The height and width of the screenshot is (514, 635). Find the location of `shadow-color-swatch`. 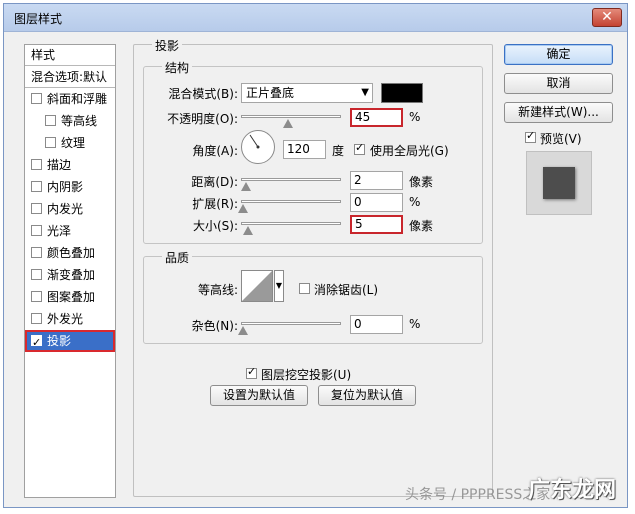

shadow-color-swatch is located at coordinates (402, 93).